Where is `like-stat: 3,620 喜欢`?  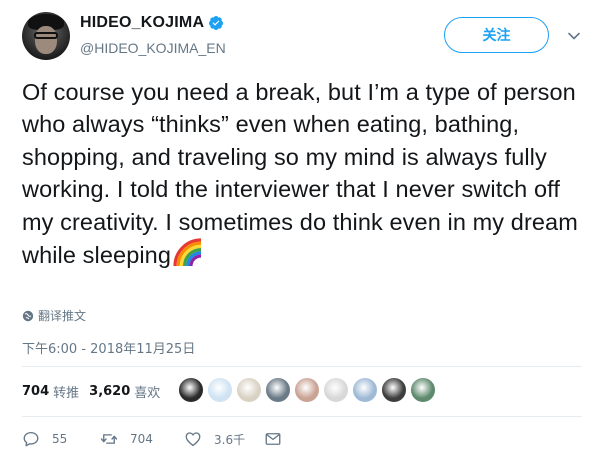 like-stat: 3,620 喜欢 is located at coordinates (124, 391).